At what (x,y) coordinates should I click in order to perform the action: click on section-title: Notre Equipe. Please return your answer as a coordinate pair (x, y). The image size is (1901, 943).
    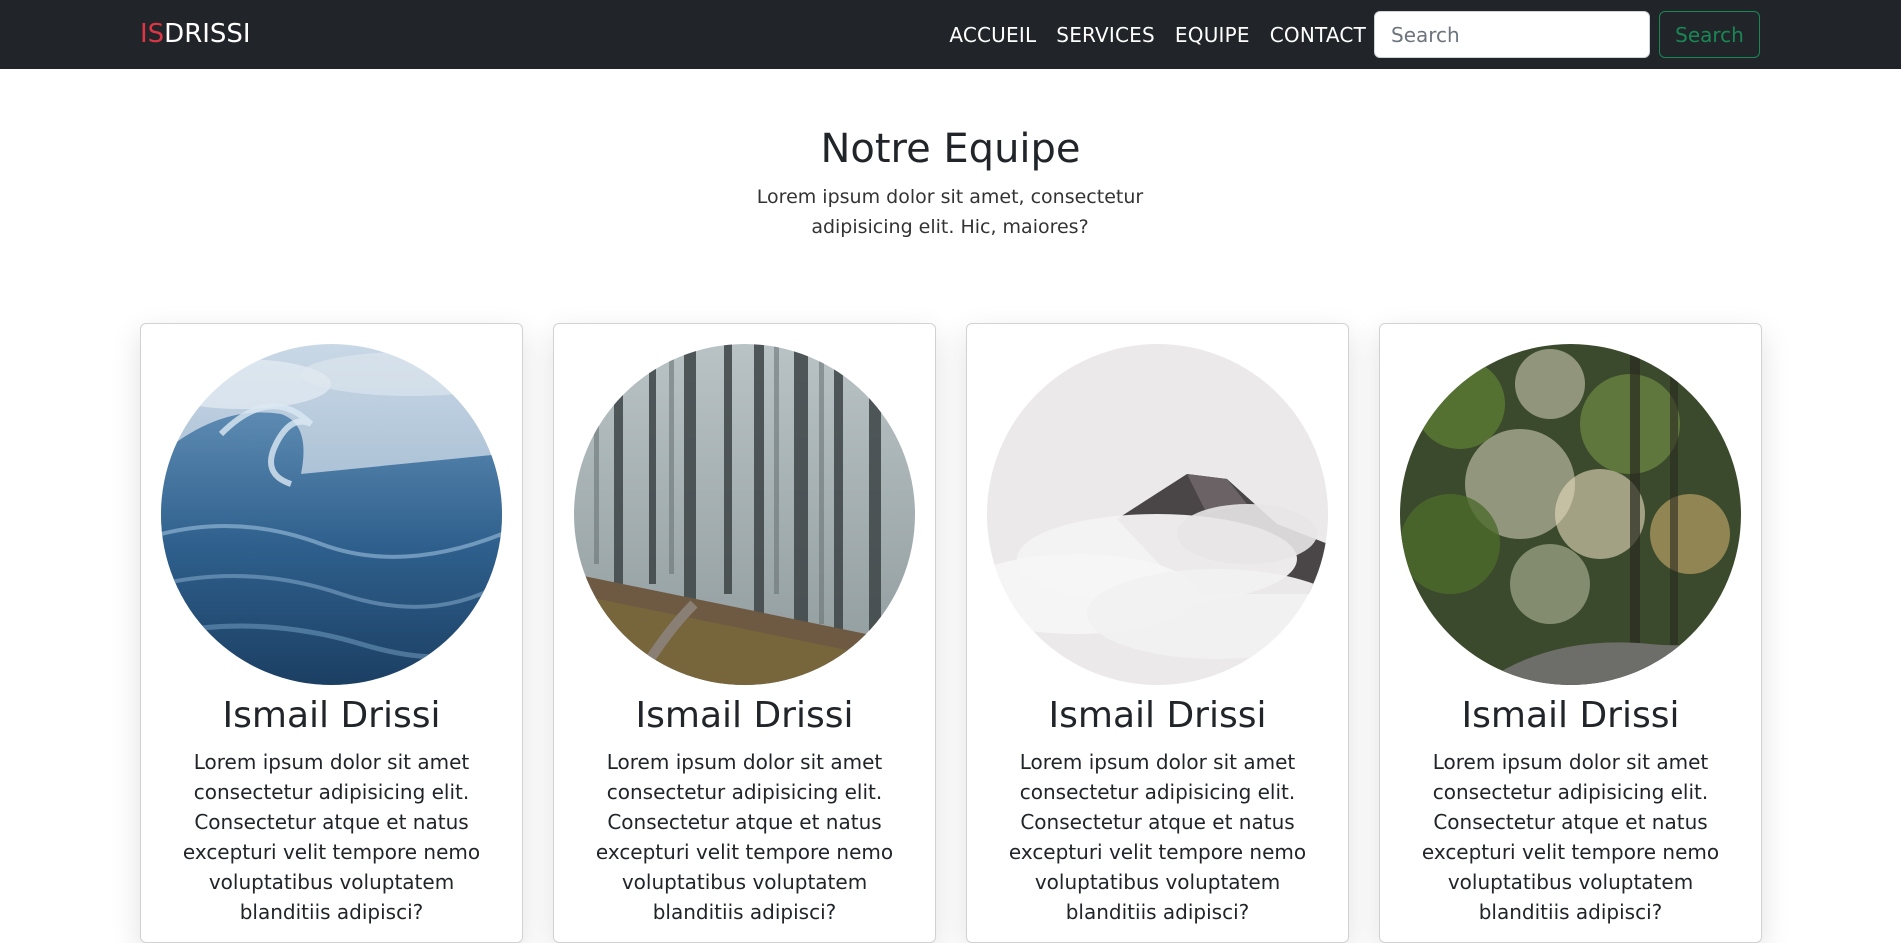
    Looking at the image, I should click on (950, 149).